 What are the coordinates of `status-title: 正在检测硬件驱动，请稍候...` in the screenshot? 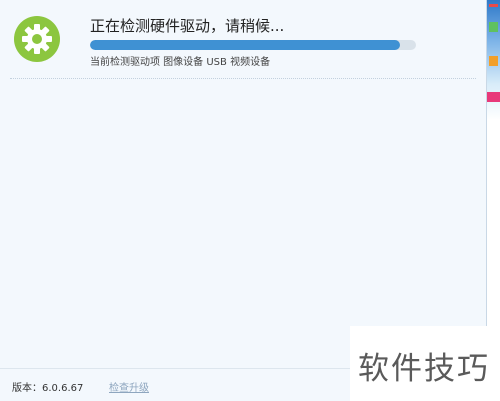 It's located at (187, 26).